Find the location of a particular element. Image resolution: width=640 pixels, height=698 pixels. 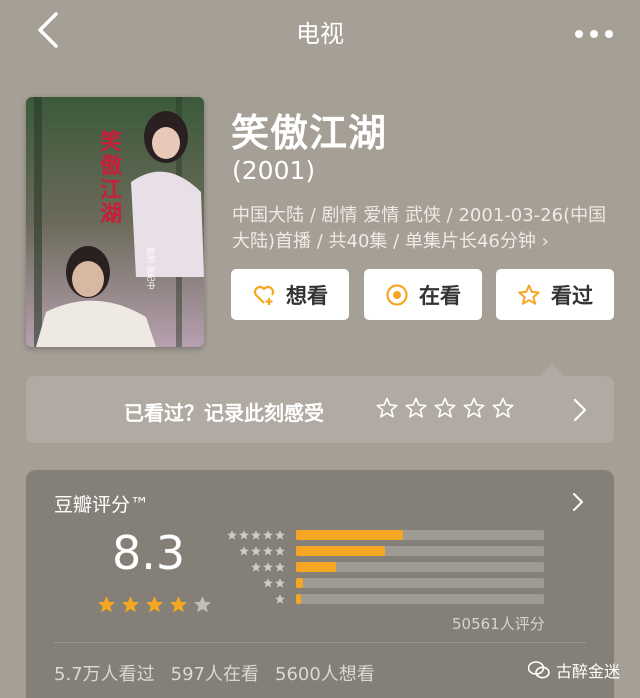

distribution-row-2-star is located at coordinates (385, 584).